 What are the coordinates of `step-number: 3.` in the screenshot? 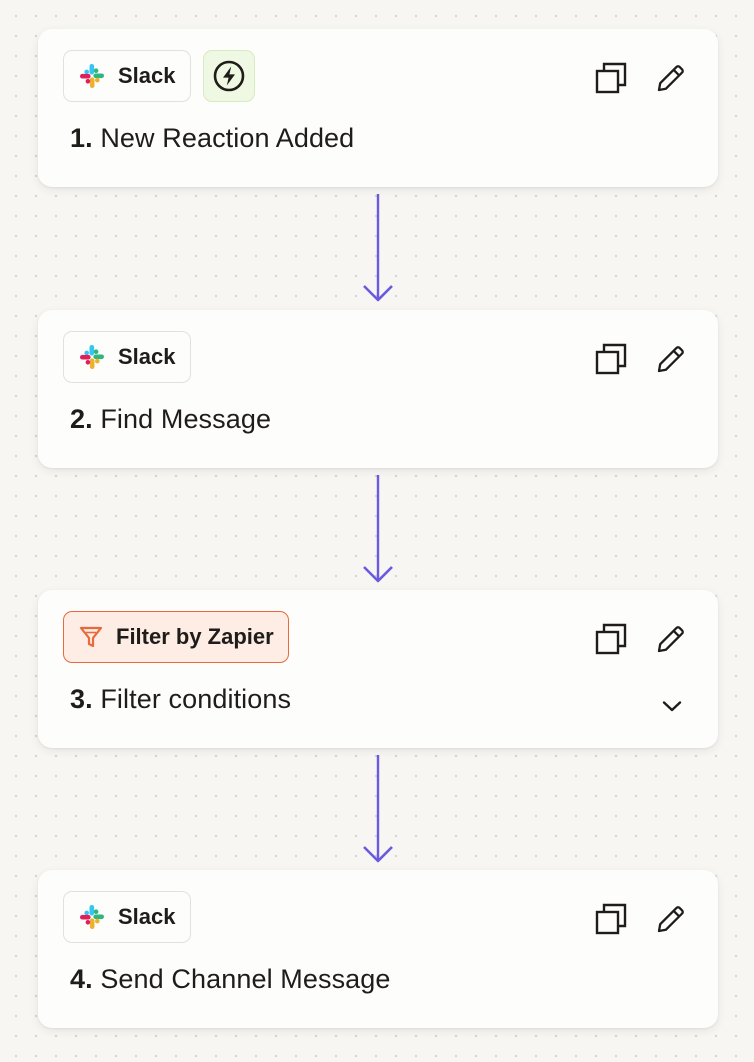 It's located at (81, 699).